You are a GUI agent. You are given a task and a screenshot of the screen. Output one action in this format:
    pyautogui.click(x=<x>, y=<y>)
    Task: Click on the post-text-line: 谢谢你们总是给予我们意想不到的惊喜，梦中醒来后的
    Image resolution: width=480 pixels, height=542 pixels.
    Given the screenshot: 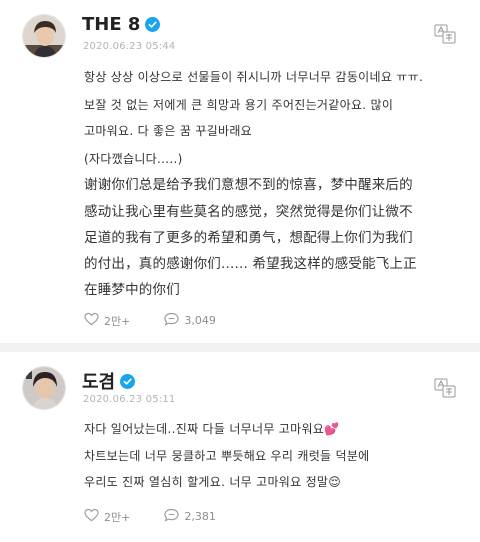 What is the action you would take?
    pyautogui.click(x=248, y=185)
    